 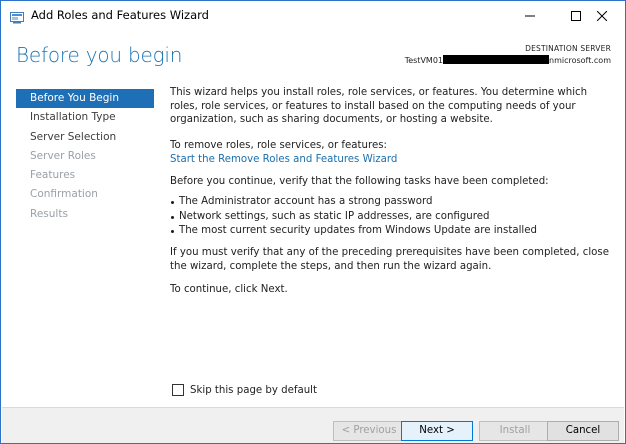 I want to click on destination-server-label: DESTINATION SERVER, so click(x=568, y=48).